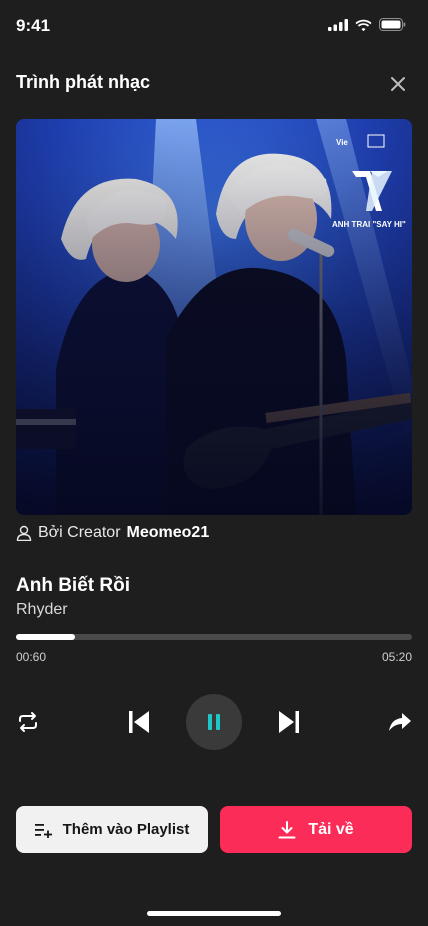 The height and width of the screenshot is (926, 428). I want to click on previous-button, so click(139, 722).